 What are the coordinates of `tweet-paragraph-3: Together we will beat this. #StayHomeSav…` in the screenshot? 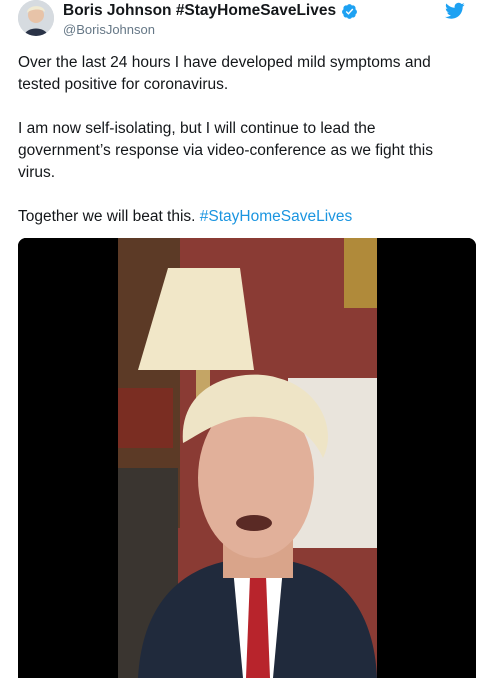 It's located at (243, 217).